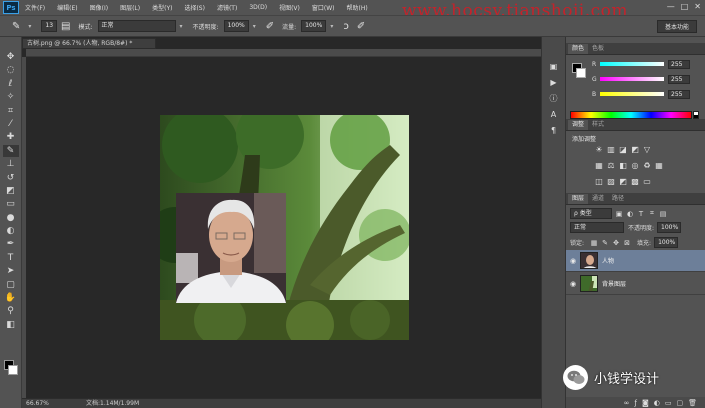  Describe the element at coordinates (632, 94) in the screenshot. I see `blue-slider-track` at that location.